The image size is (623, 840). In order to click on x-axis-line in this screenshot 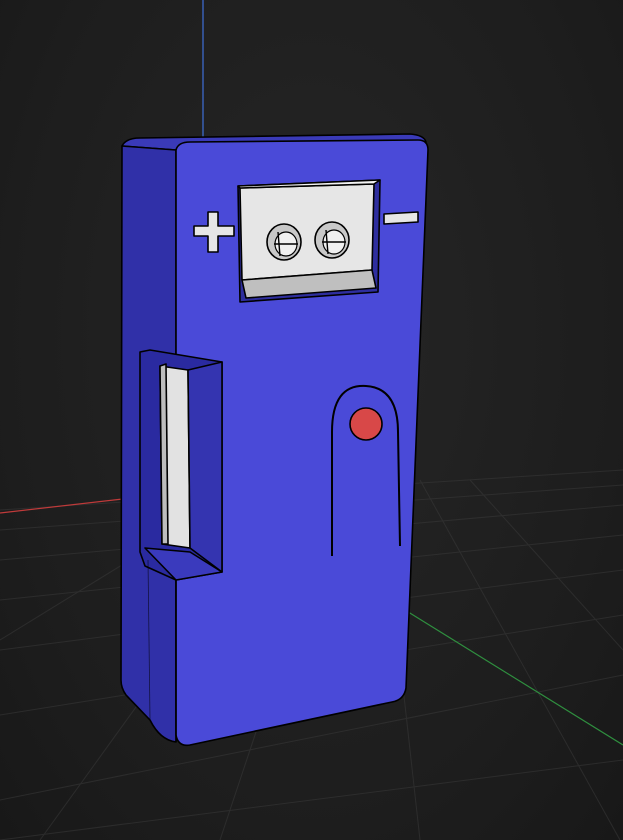, I will do `click(70, 505)`.